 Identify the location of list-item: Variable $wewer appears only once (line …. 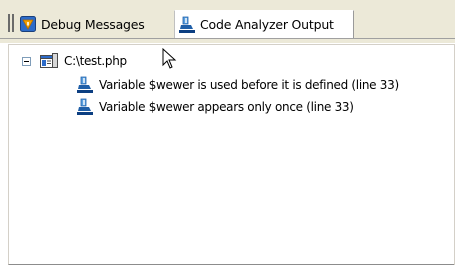
(215, 107).